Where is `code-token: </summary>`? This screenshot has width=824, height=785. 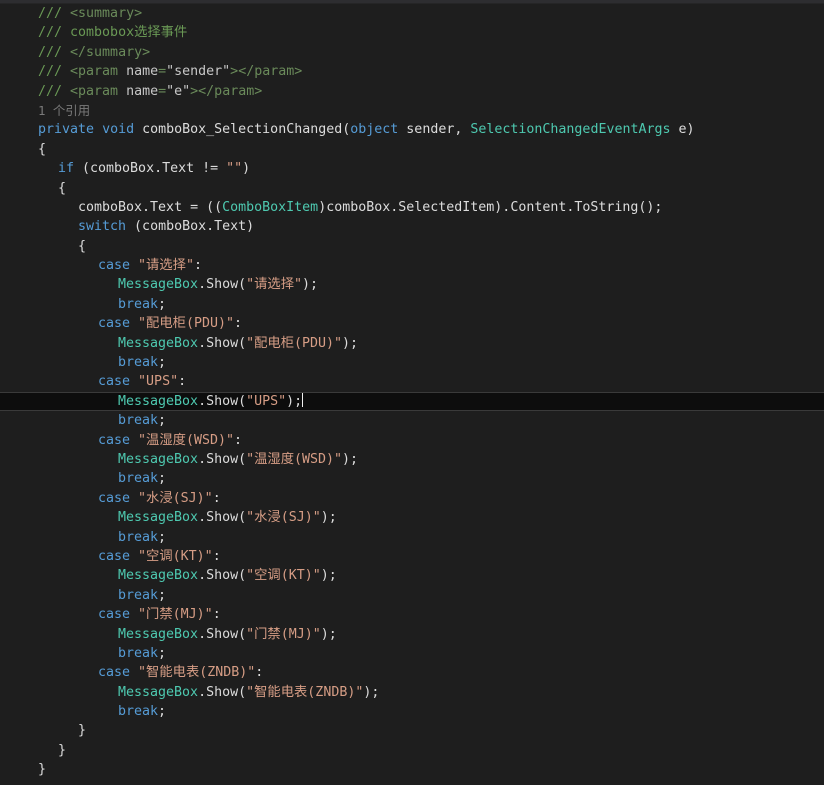 code-token: </summary> is located at coordinates (110, 52).